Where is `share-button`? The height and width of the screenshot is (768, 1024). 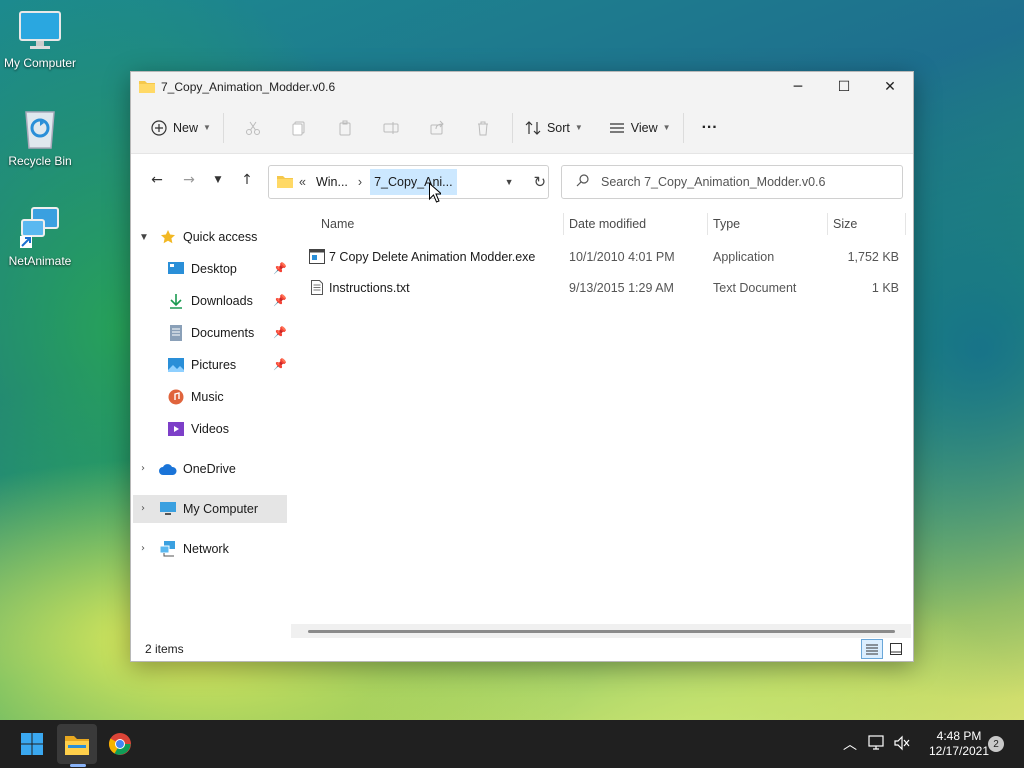
share-button is located at coordinates (437, 128).